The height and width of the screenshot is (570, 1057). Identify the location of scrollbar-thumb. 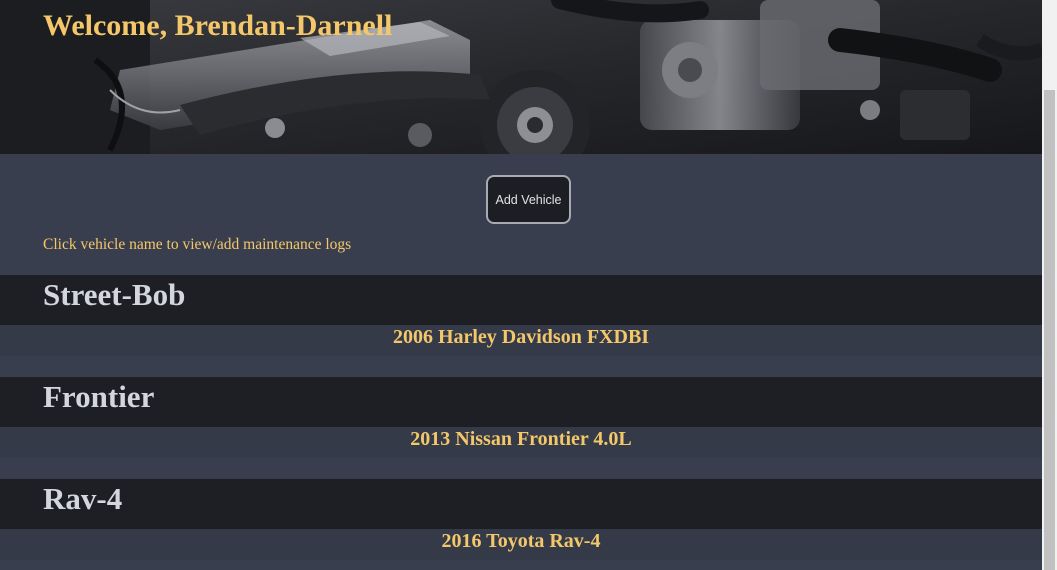
(1049, 330).